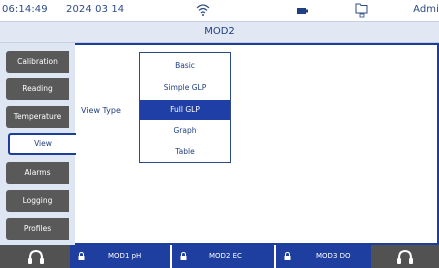 This screenshot has height=268, width=439. What do you see at coordinates (333, 256) in the screenshot?
I see `module-label: MOD3 DO` at bounding box center [333, 256].